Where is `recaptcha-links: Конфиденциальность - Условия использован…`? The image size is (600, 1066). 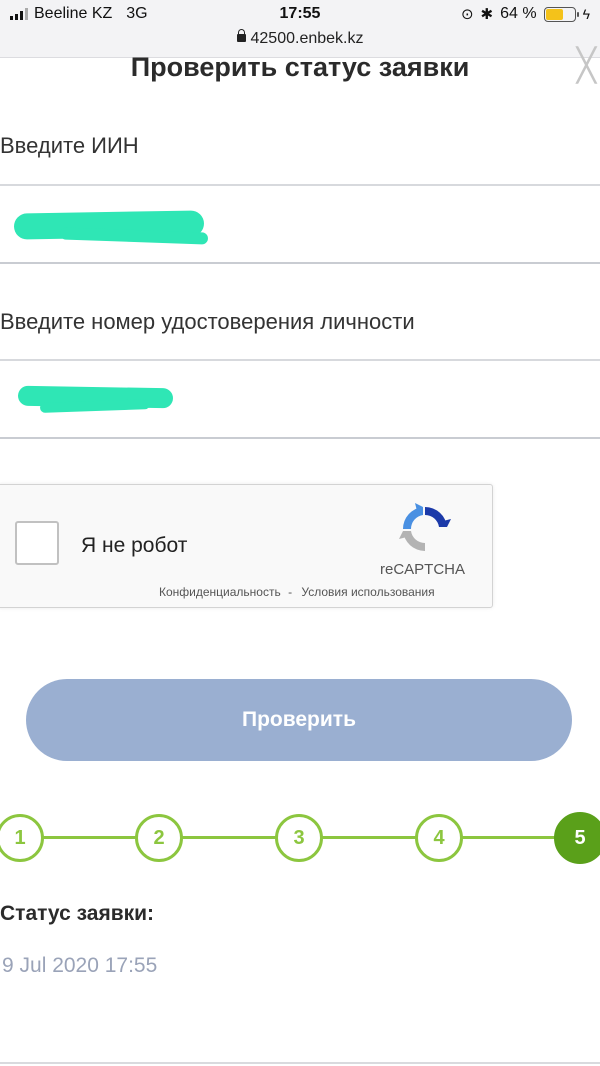
recaptcha-links: Конфиденциальность - Условия использован… is located at coordinates (297, 592).